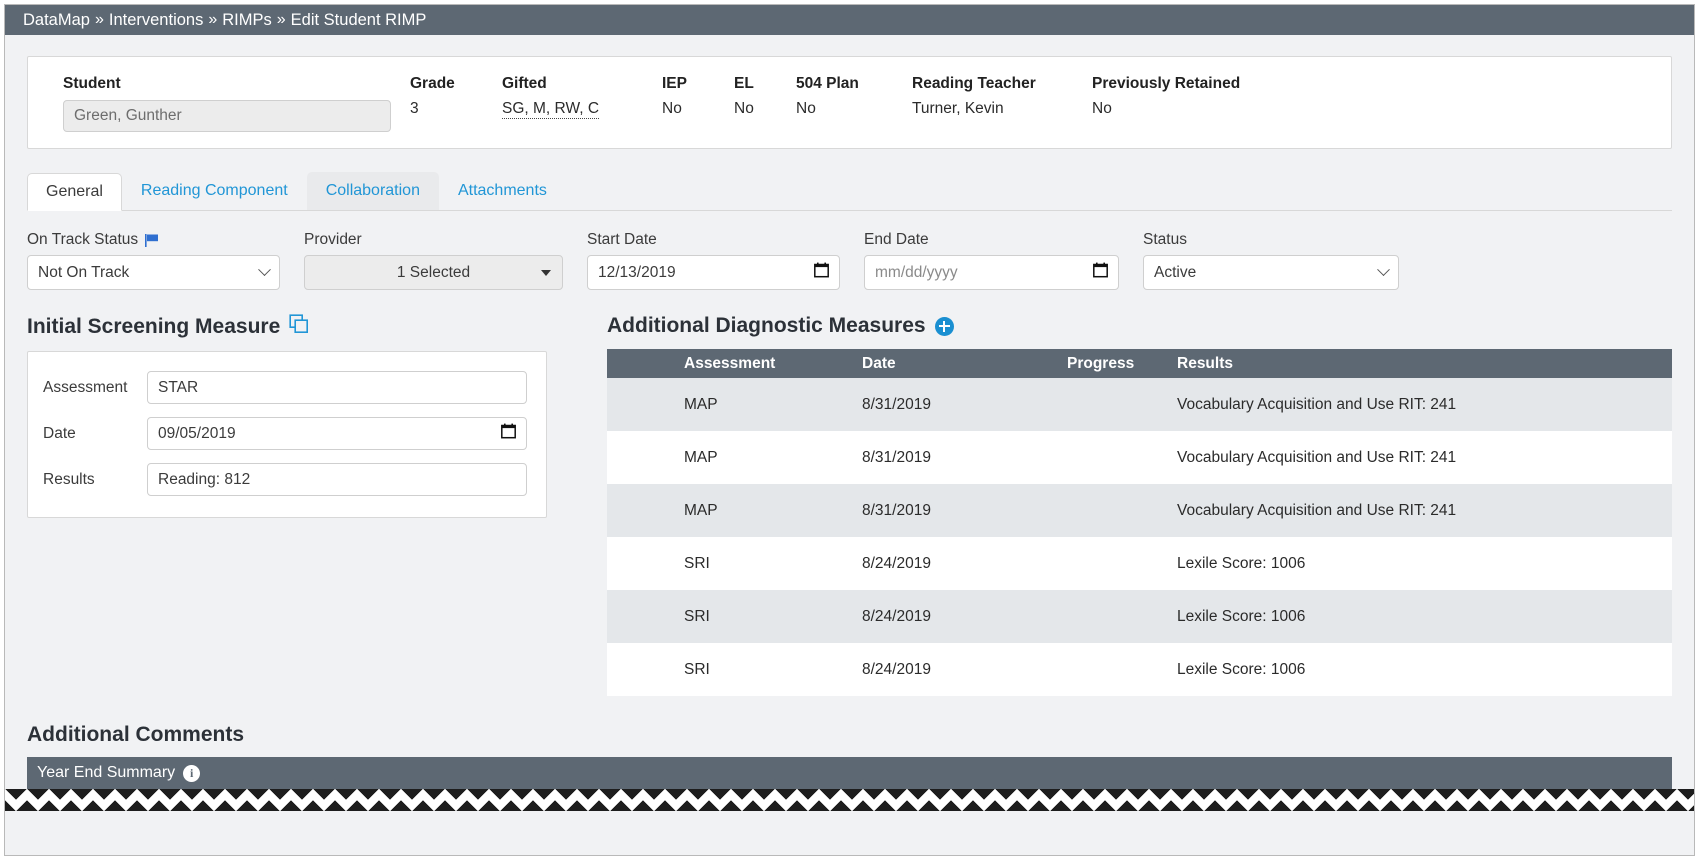 This screenshot has width=1699, height=860. I want to click on table-header-row: Assessment Date Progress Results, so click(1139, 363).